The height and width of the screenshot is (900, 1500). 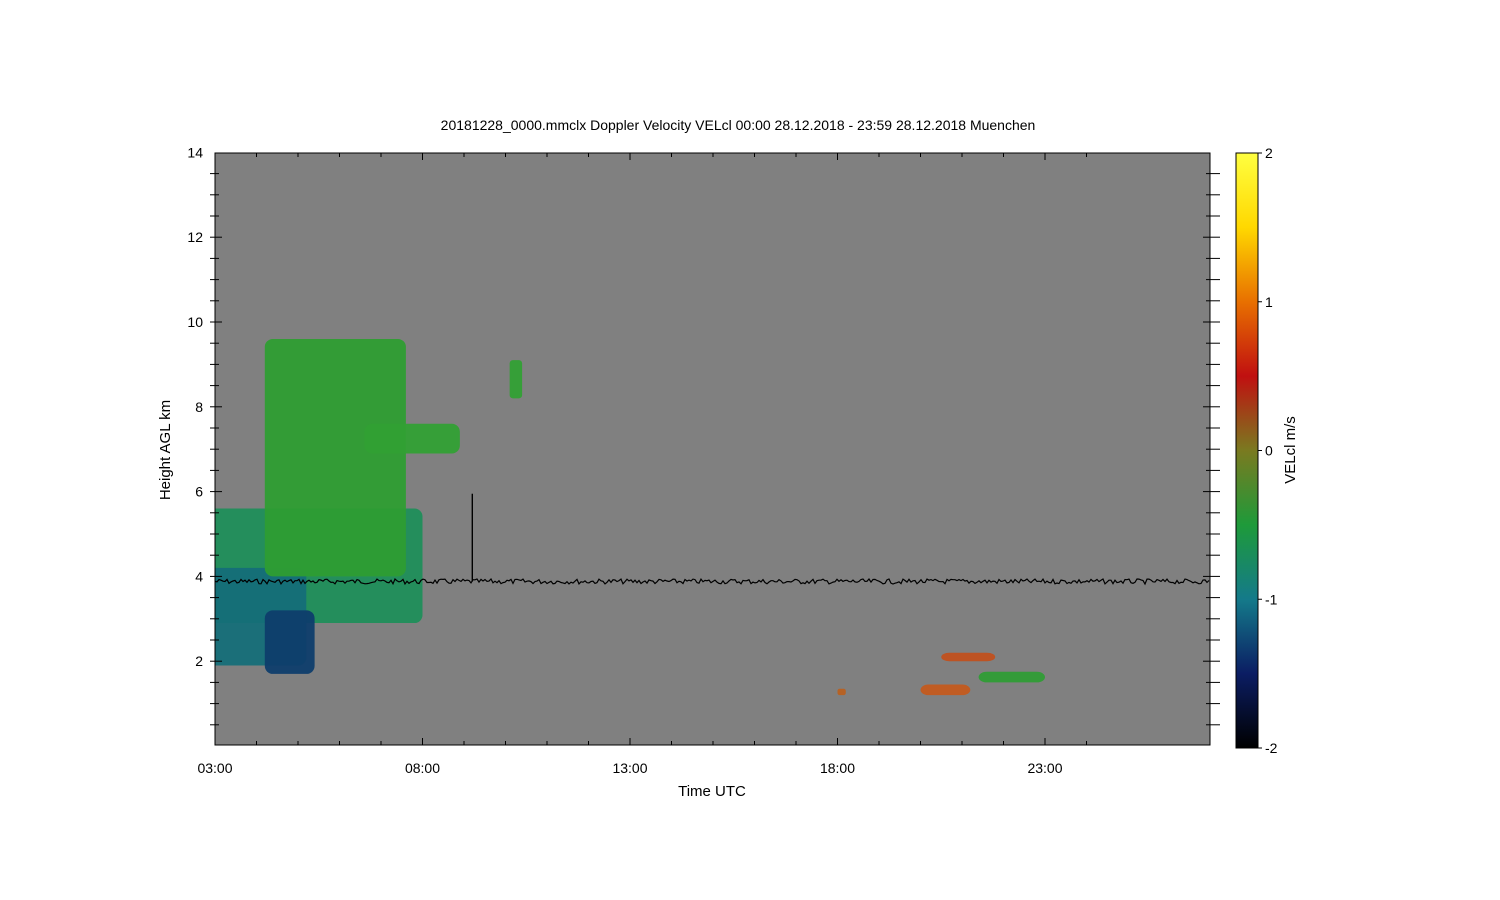 What do you see at coordinates (1271, 599) in the screenshot?
I see `colorbar-tick-label: -1` at bounding box center [1271, 599].